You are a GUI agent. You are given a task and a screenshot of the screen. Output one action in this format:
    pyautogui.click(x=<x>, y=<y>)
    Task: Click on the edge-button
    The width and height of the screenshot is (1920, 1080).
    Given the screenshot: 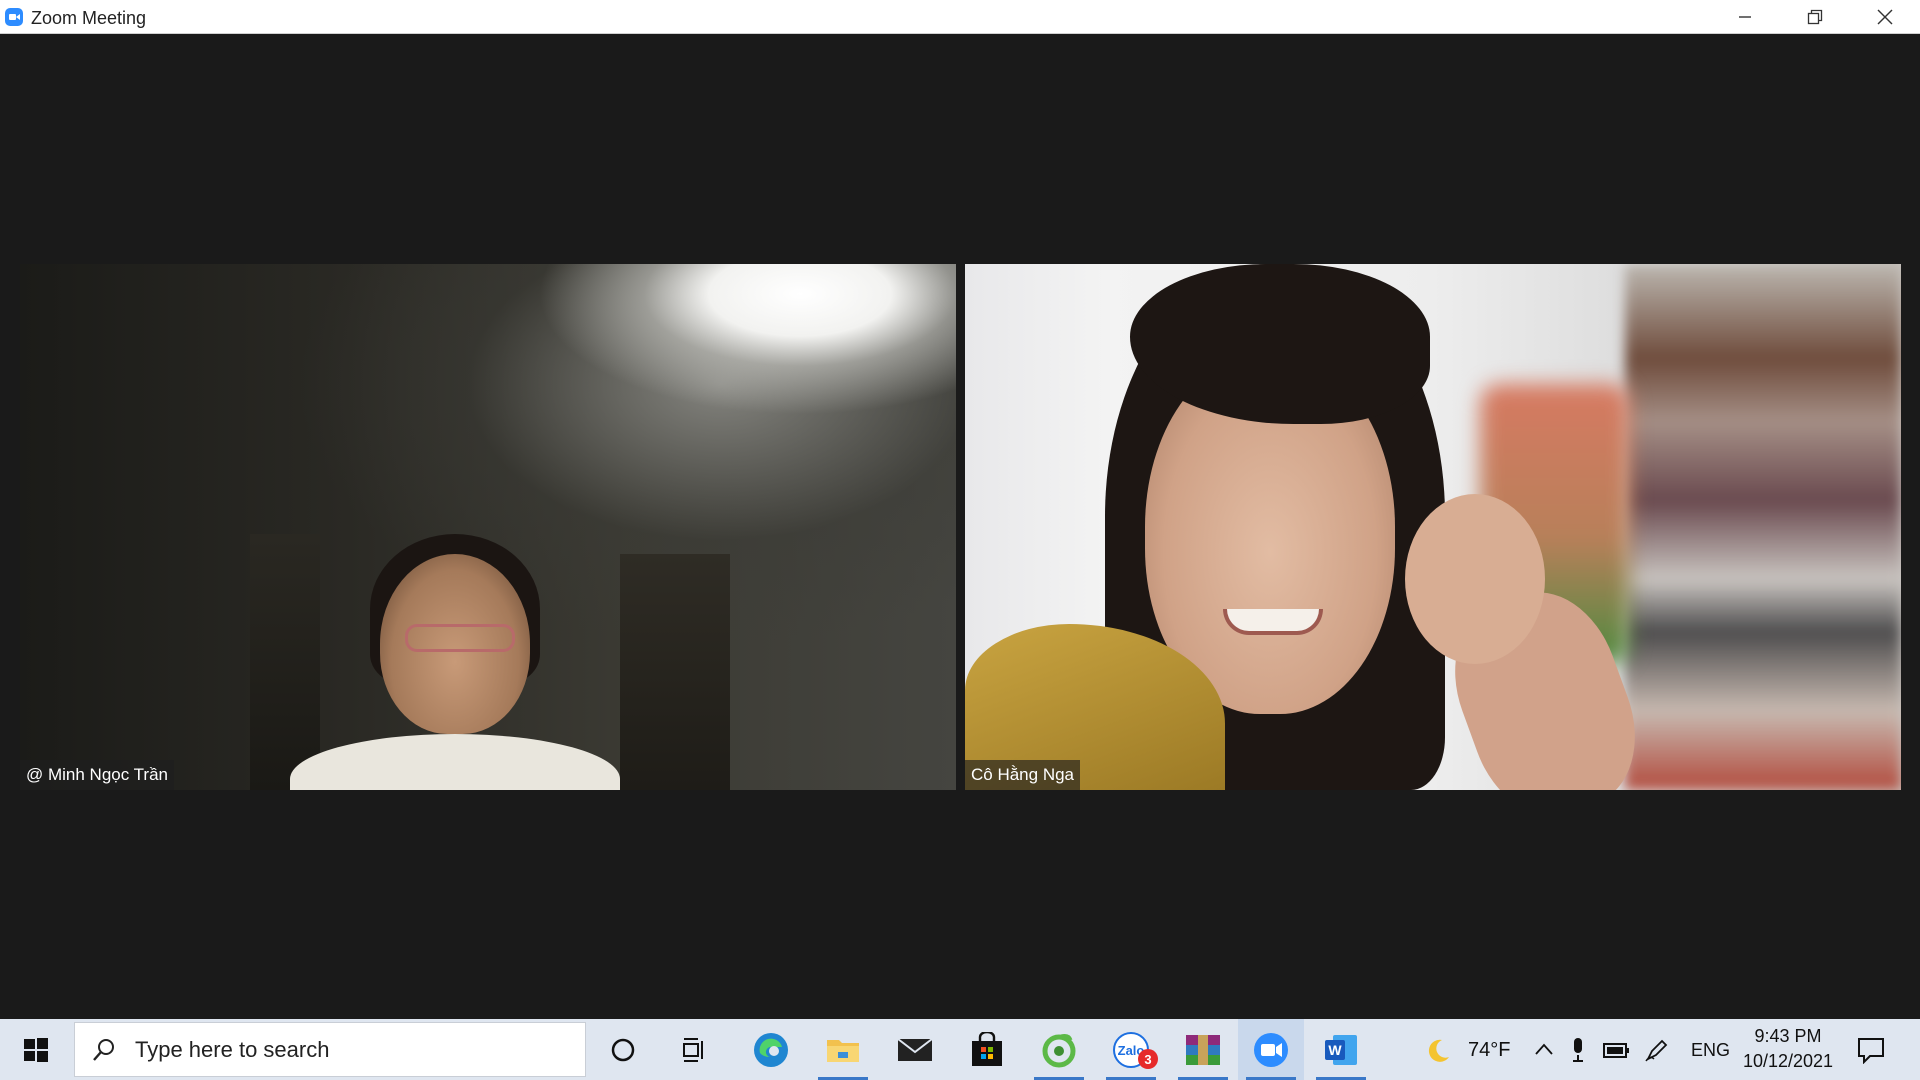 What is the action you would take?
    pyautogui.click(x=771, y=1049)
    